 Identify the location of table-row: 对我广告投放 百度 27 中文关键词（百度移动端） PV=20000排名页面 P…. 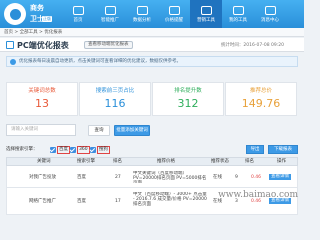
(152, 177).